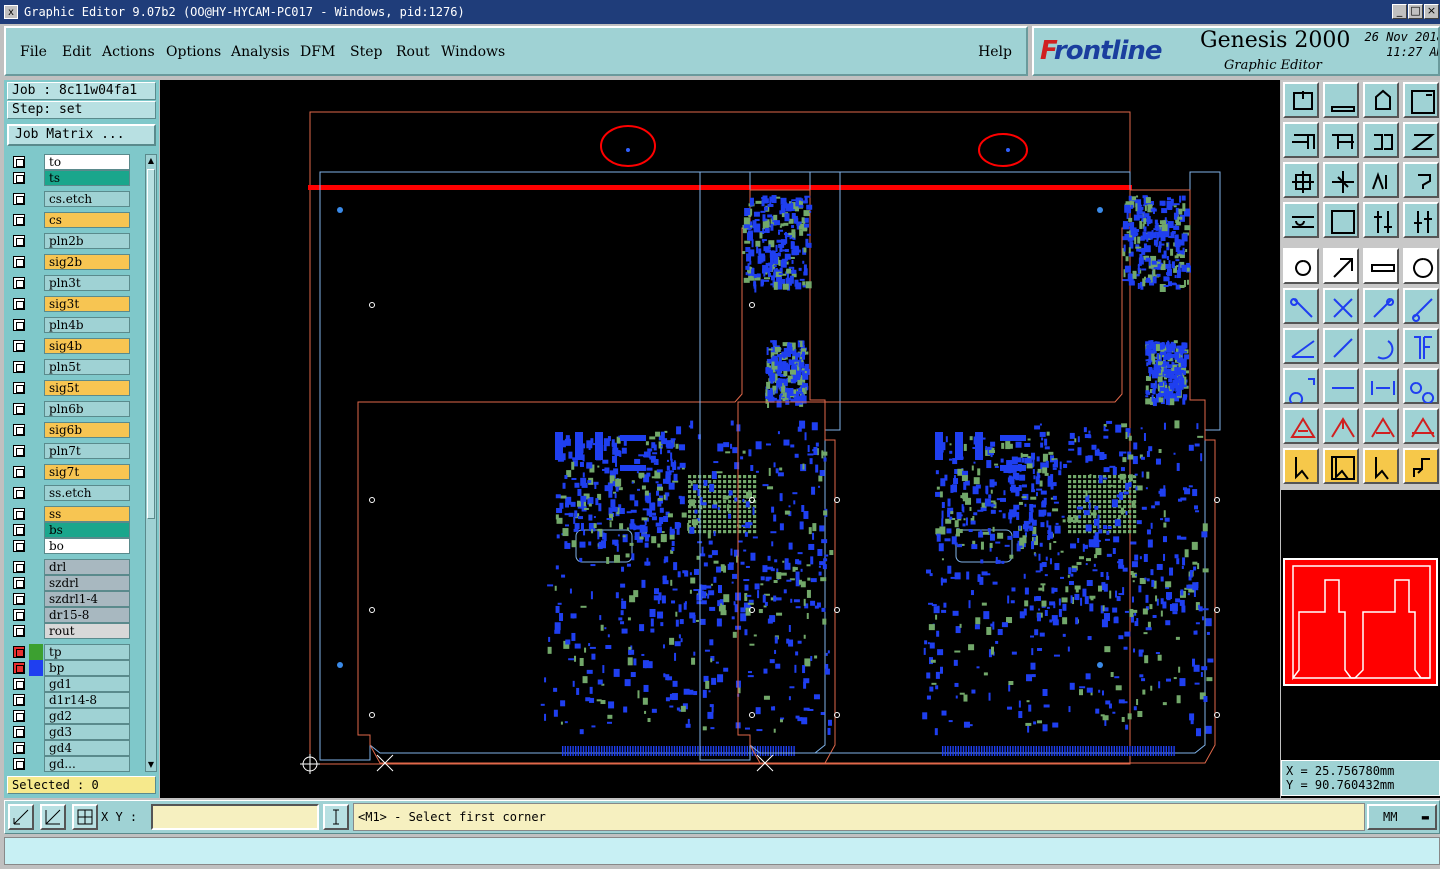 This screenshot has width=1440, height=869. Describe the element at coordinates (87, 615) in the screenshot. I see `layer-name: dr15-8` at that location.